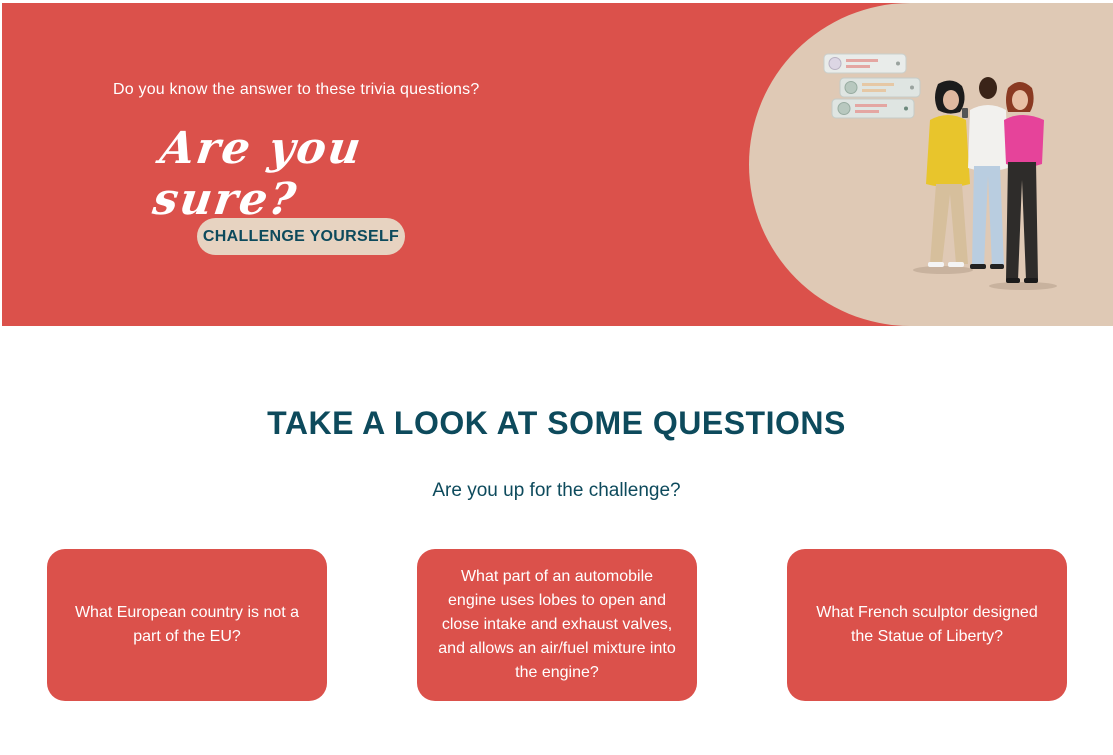 The height and width of the screenshot is (755, 1113). I want to click on challenge-yourself-button: CHALLENGE YOURSELF, so click(301, 236).